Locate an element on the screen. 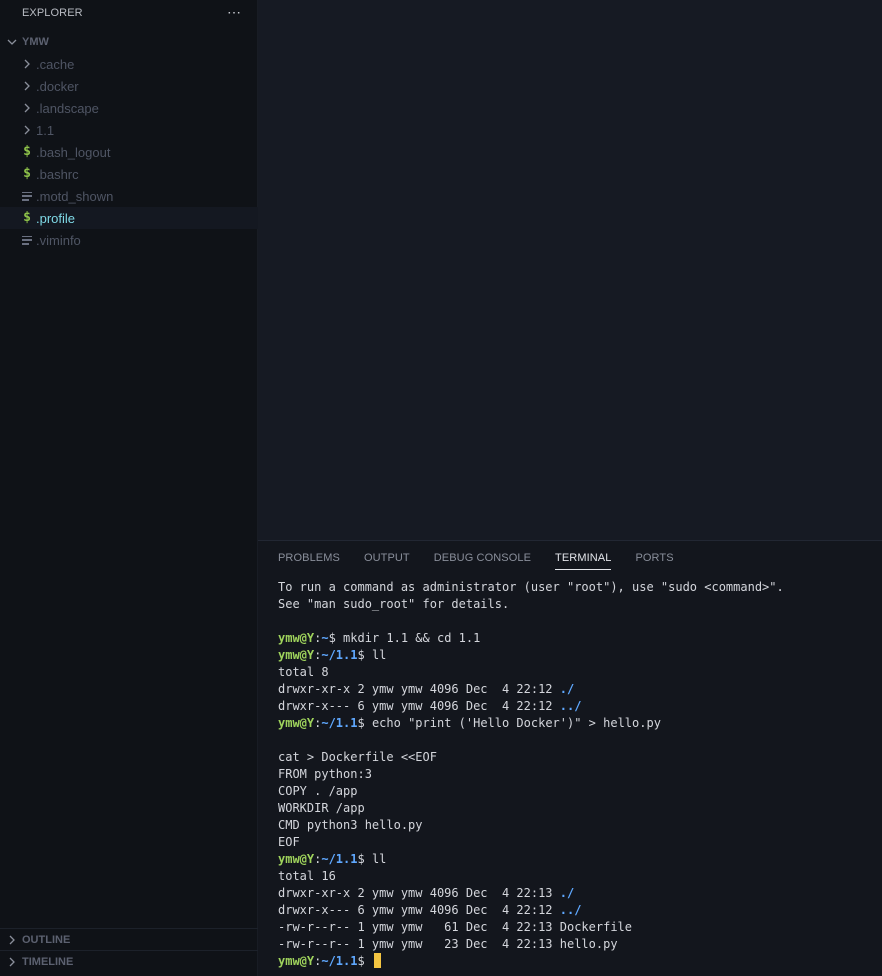 This screenshot has width=882, height=976. terminal-text: EOF is located at coordinates (289, 842).